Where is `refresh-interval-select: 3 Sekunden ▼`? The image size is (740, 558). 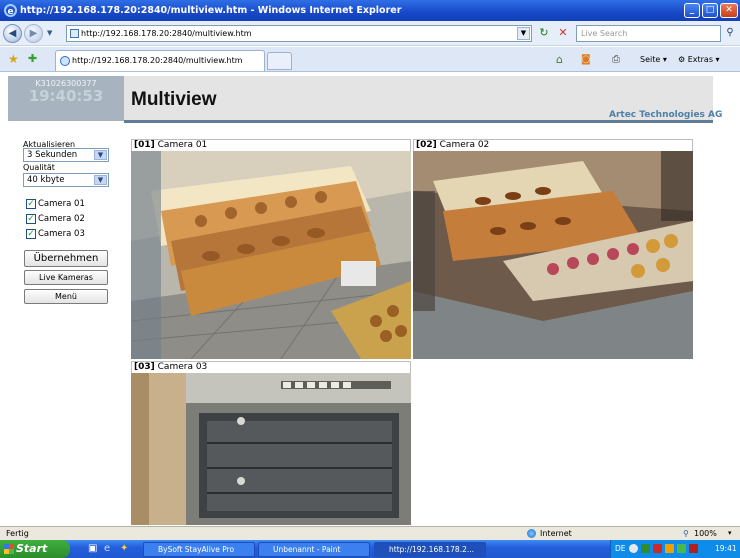 refresh-interval-select: 3 Sekunden ▼ is located at coordinates (66, 155).